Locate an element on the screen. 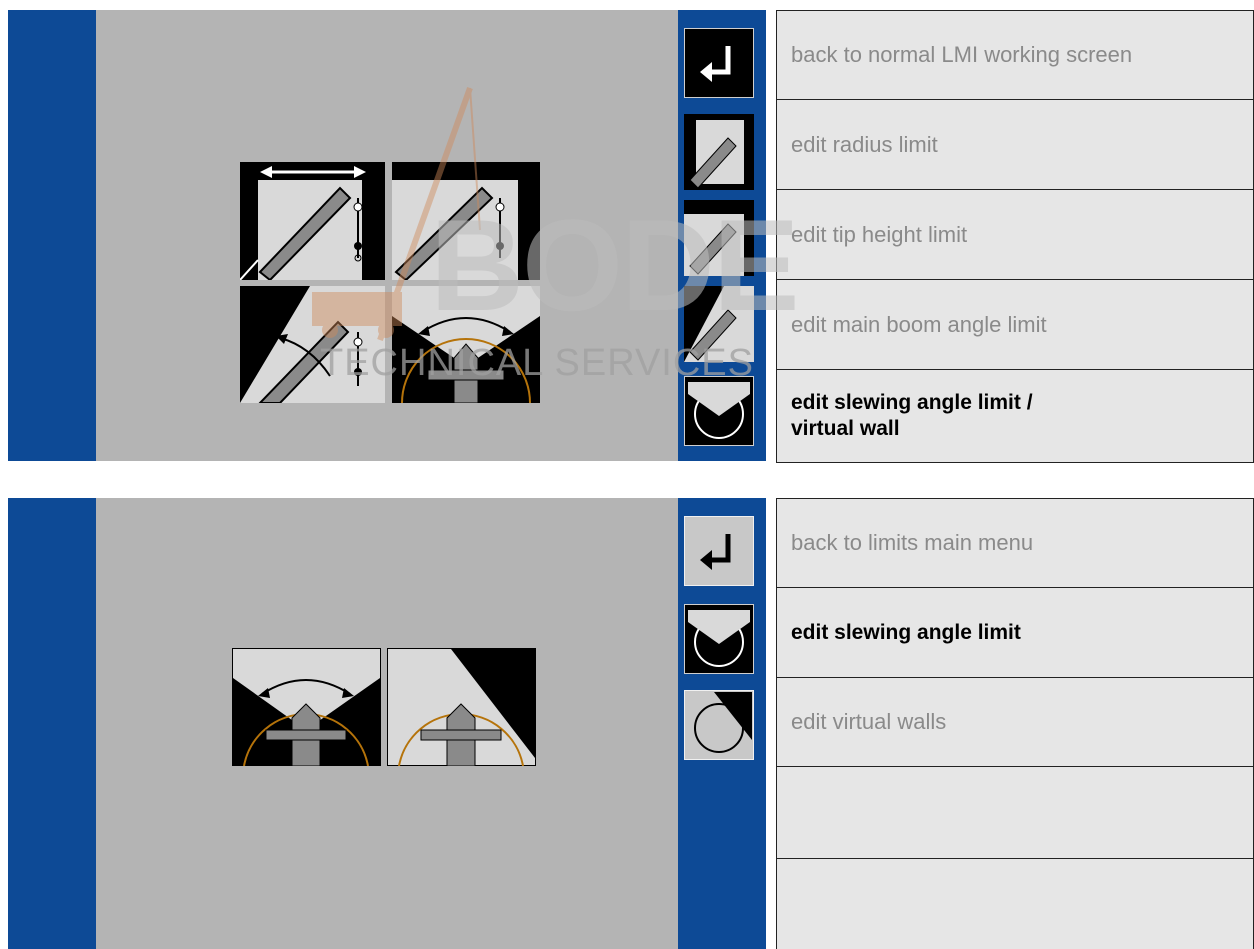 This screenshot has width=1254, height=949. slewing-angle-panel is located at coordinates (306, 709).